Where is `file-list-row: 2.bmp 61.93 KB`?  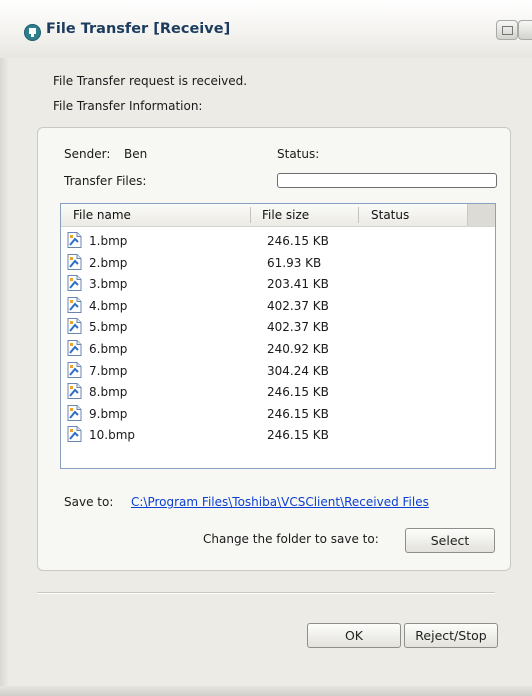 file-list-row: 2.bmp 61.93 KB is located at coordinates (277, 263).